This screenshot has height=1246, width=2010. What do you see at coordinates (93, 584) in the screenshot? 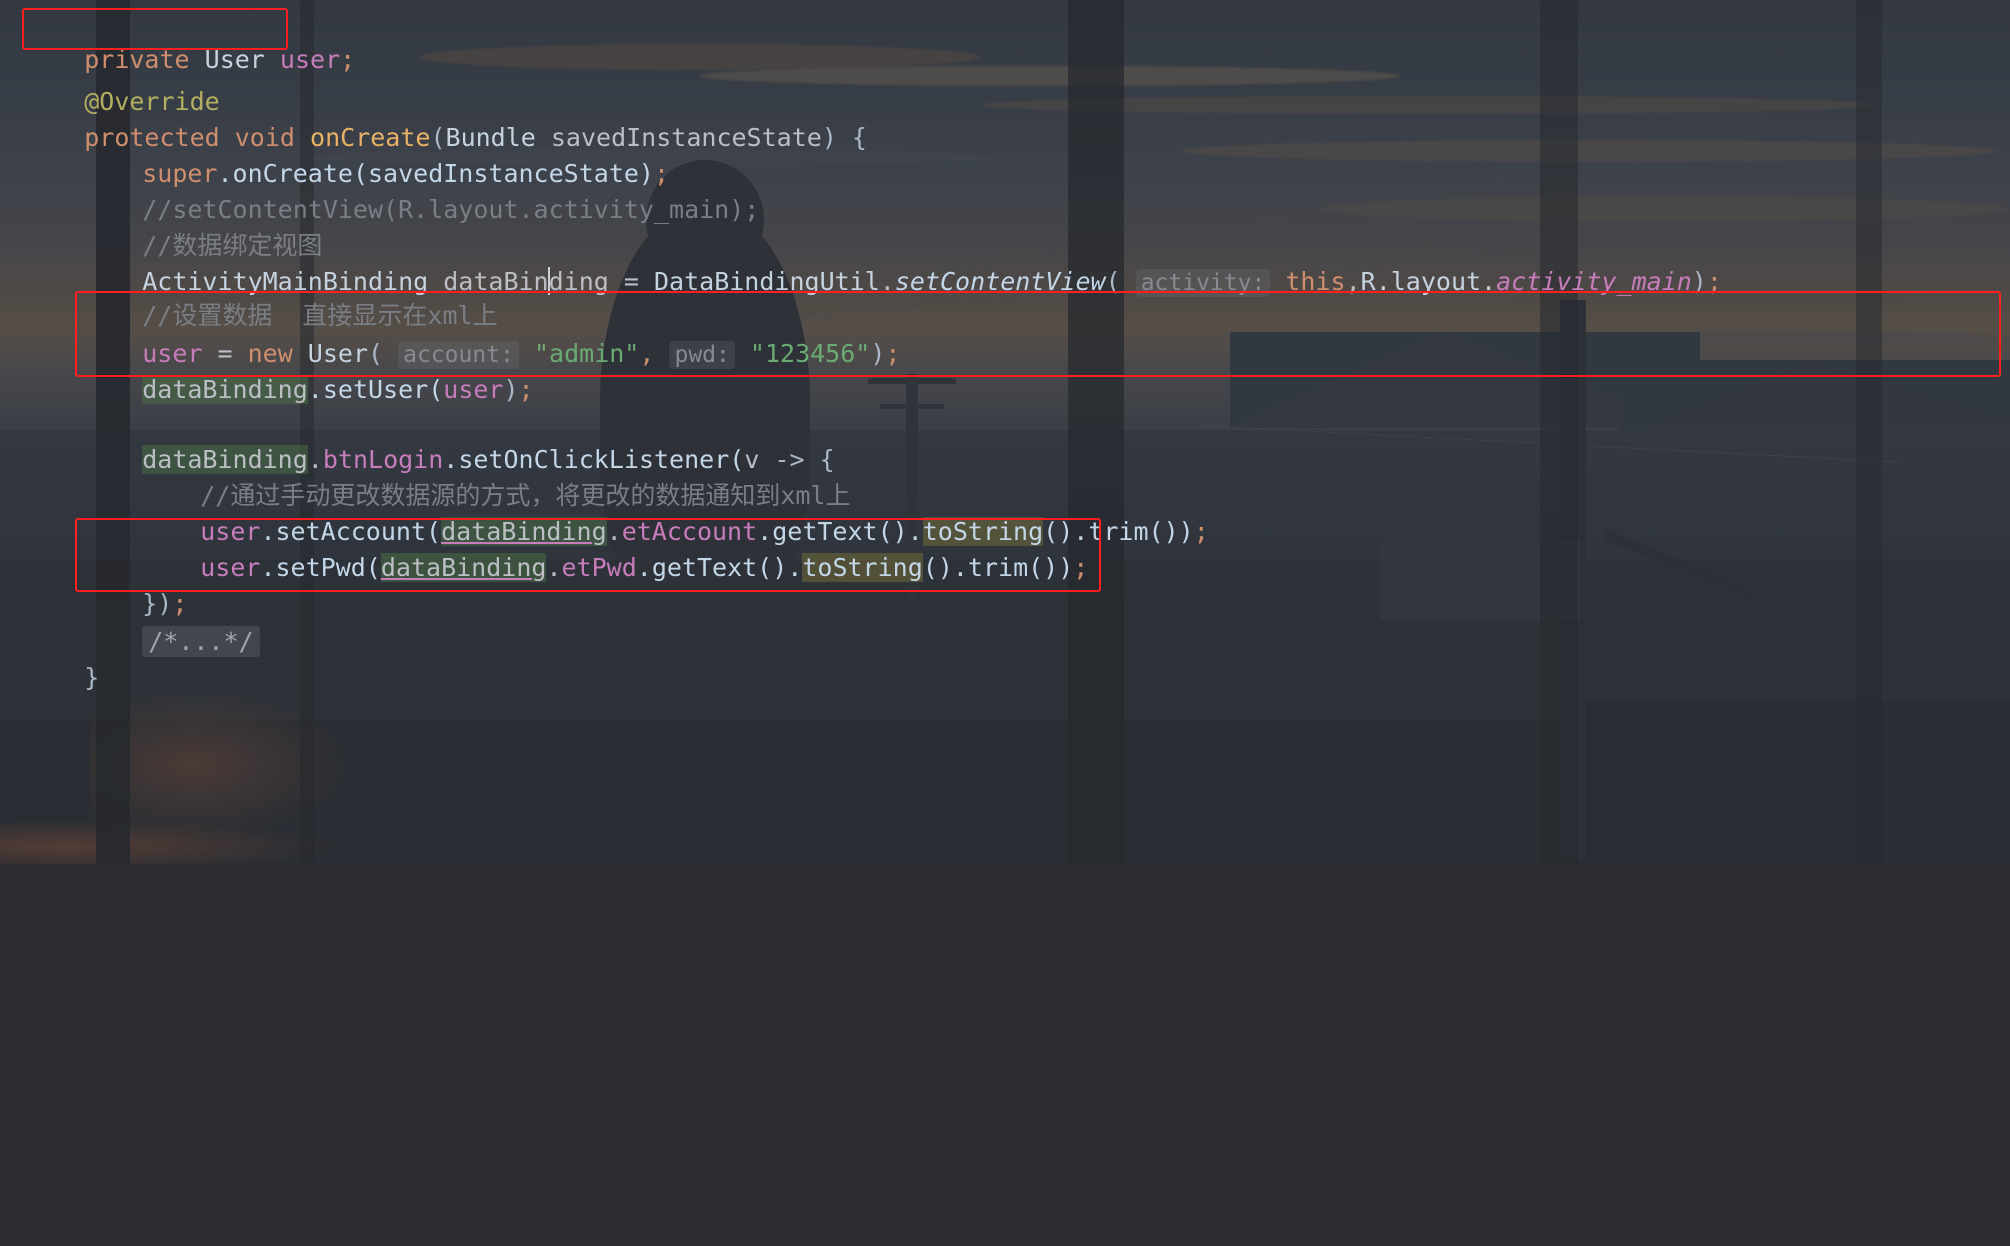
I see `code-line: });` at bounding box center [93, 584].